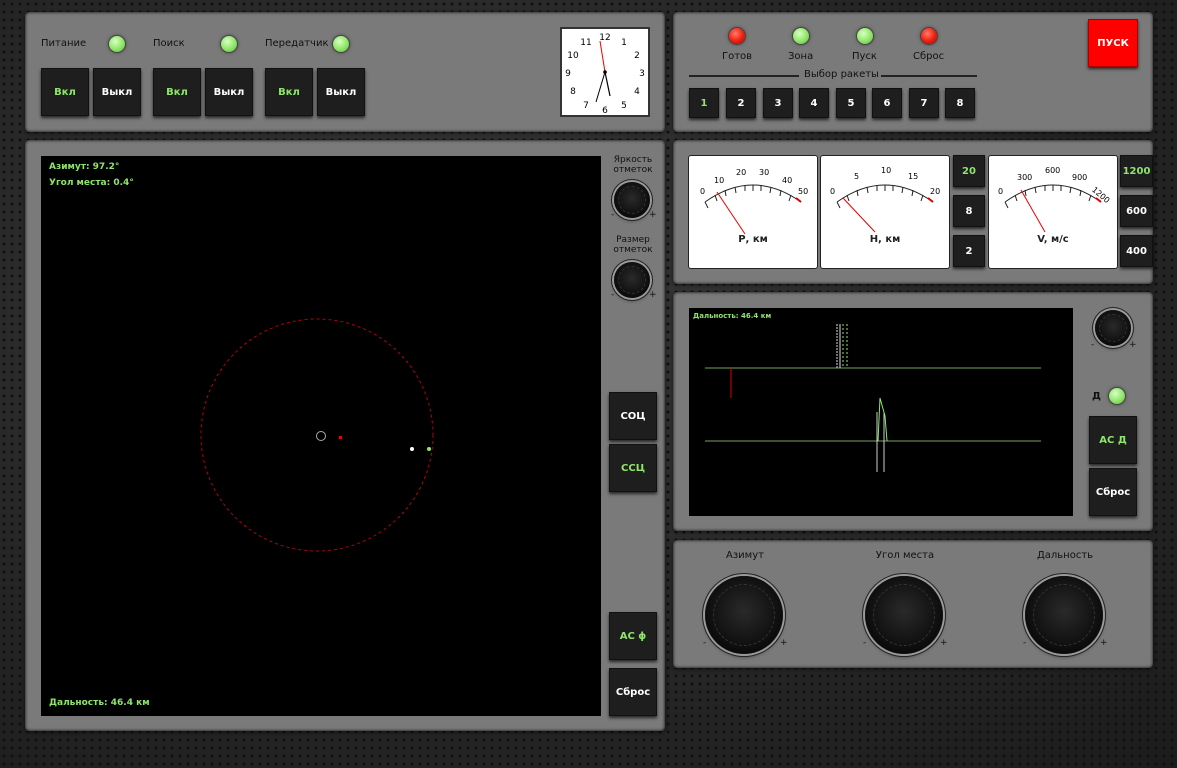 The width and height of the screenshot is (1177, 768). What do you see at coordinates (604, 38) in the screenshot?
I see `clock-number: 12` at bounding box center [604, 38].